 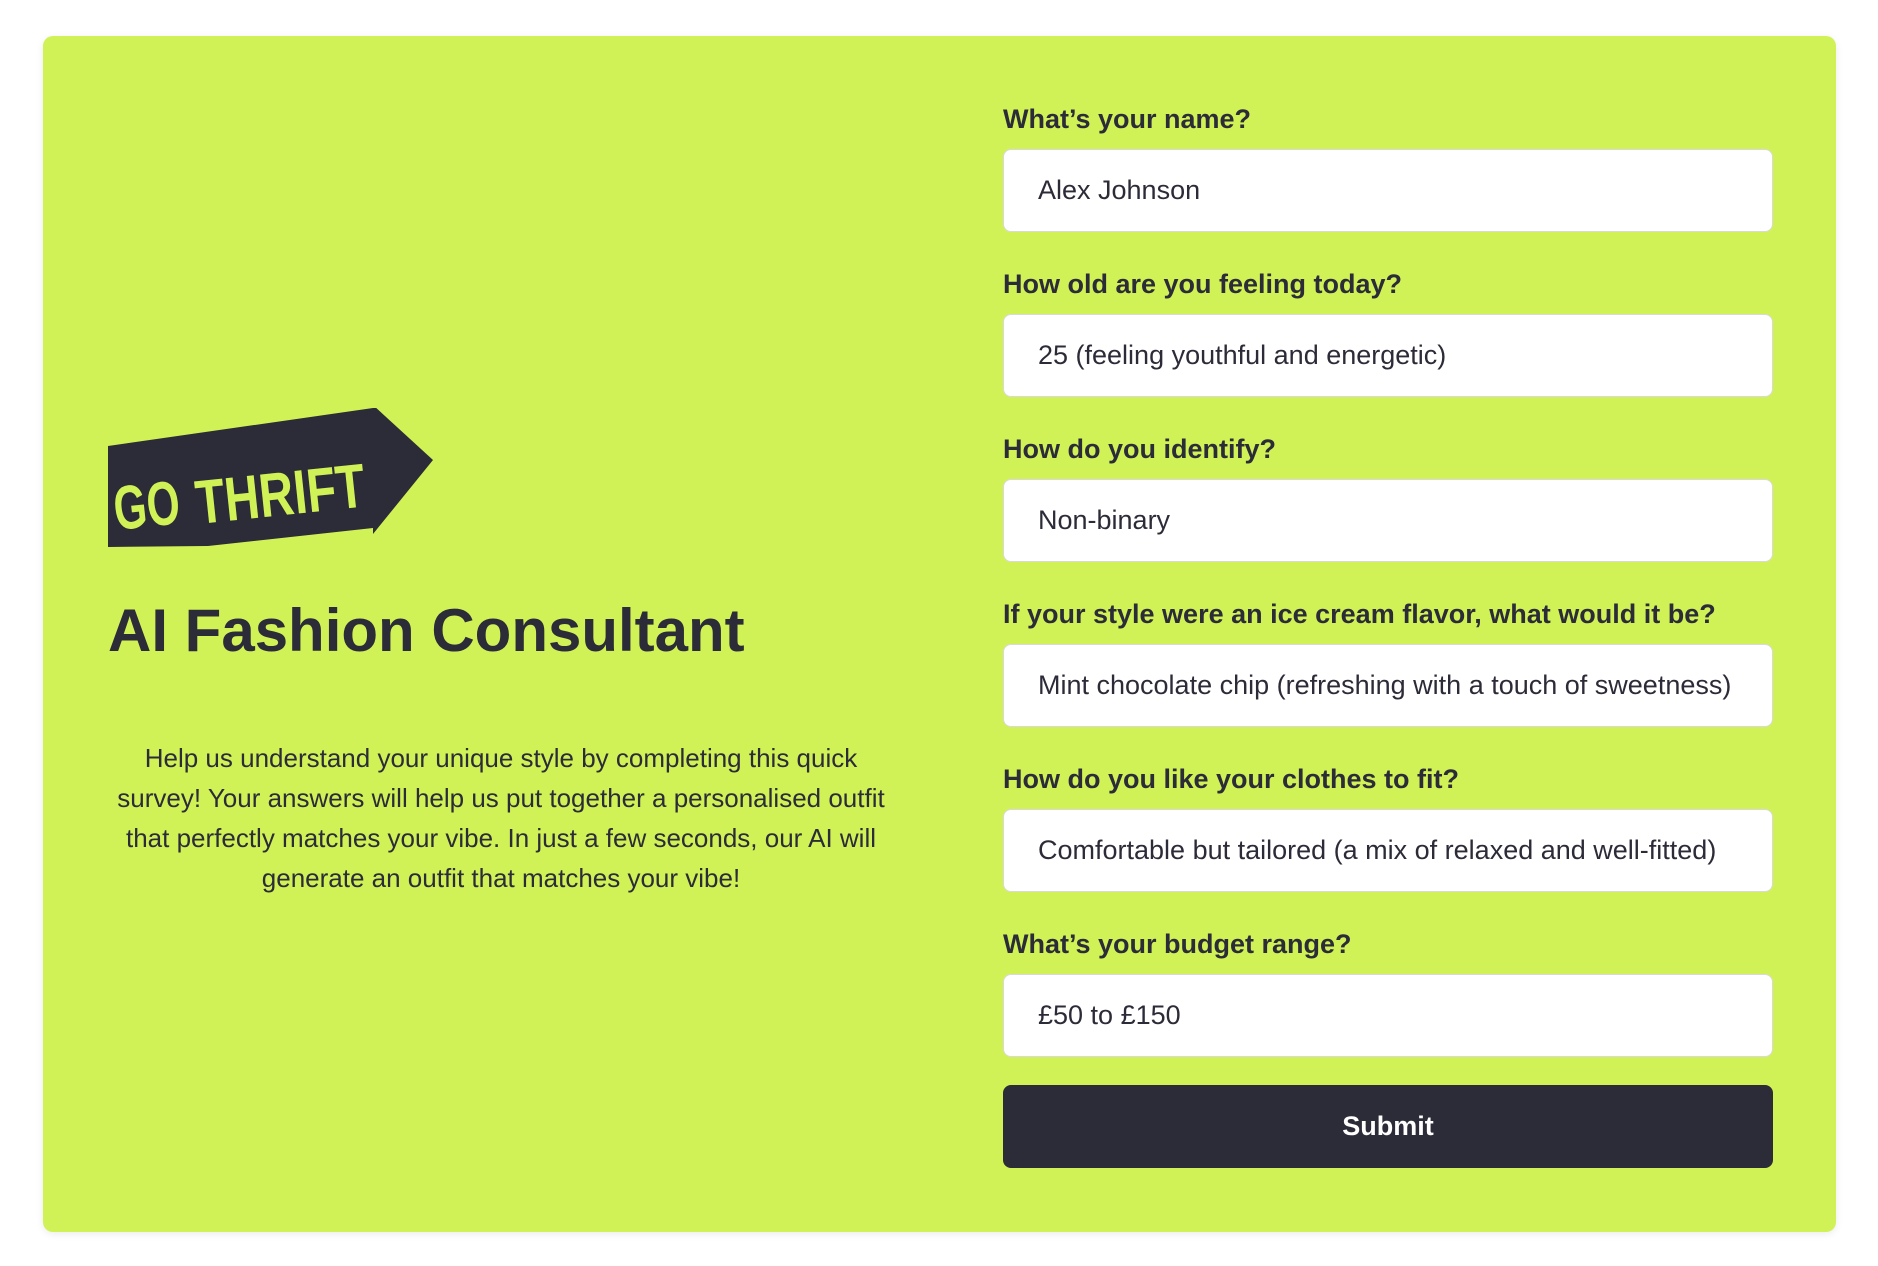 What do you see at coordinates (1231, 779) in the screenshot?
I see `clothes-fit-label: How do you like your clothes to fit?` at bounding box center [1231, 779].